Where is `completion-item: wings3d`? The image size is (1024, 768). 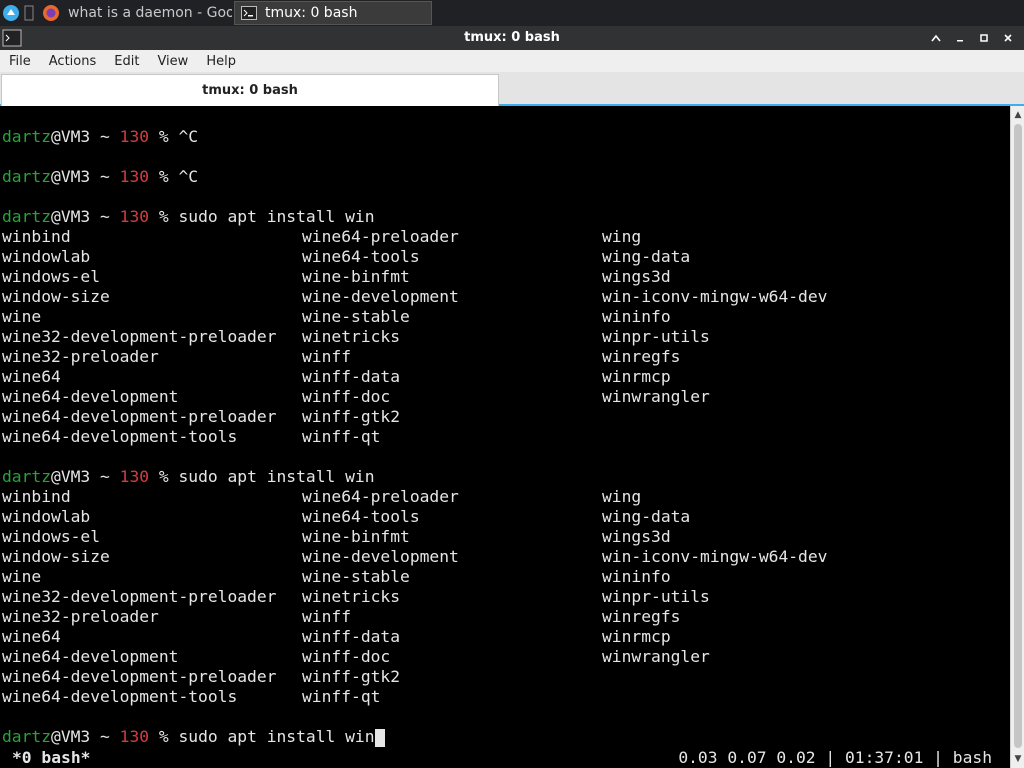 completion-item: wings3d is located at coordinates (636, 276).